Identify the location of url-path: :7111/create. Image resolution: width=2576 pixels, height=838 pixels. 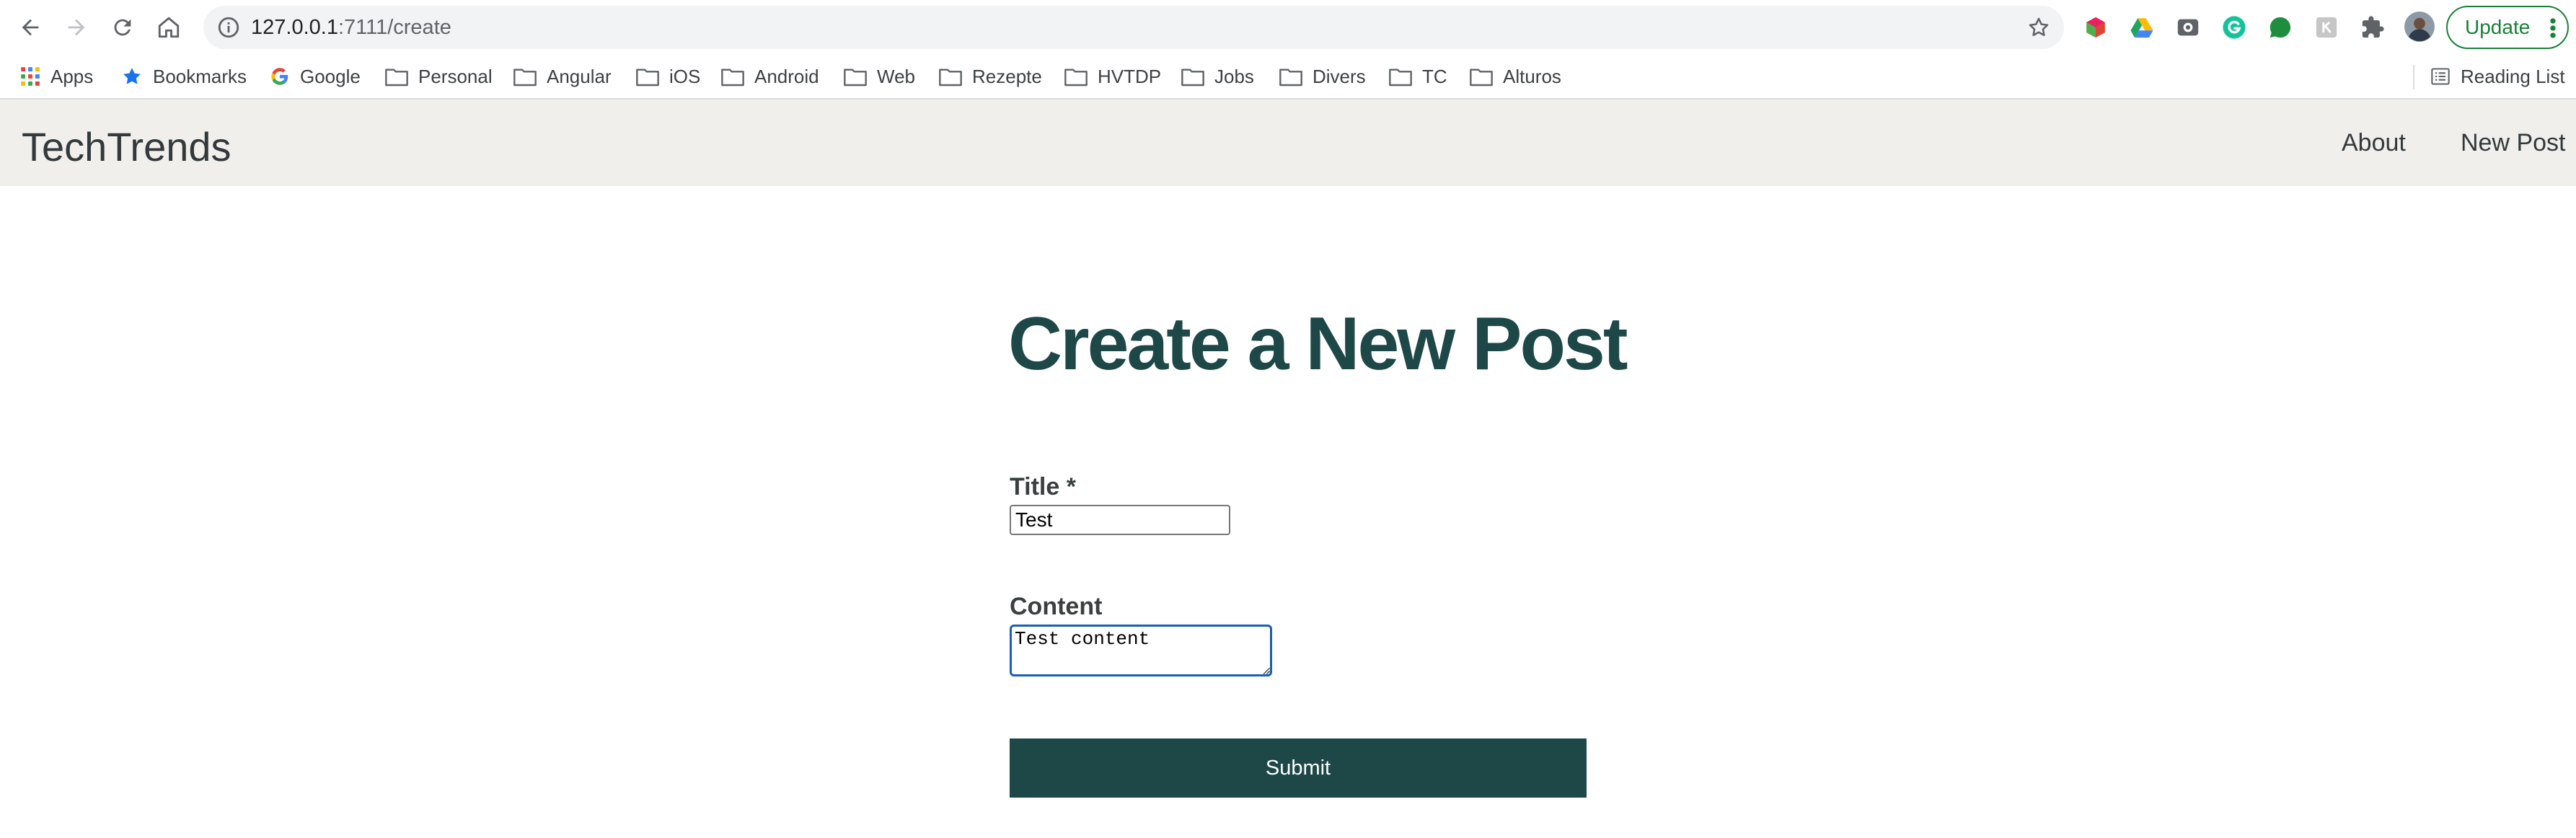
(394, 28).